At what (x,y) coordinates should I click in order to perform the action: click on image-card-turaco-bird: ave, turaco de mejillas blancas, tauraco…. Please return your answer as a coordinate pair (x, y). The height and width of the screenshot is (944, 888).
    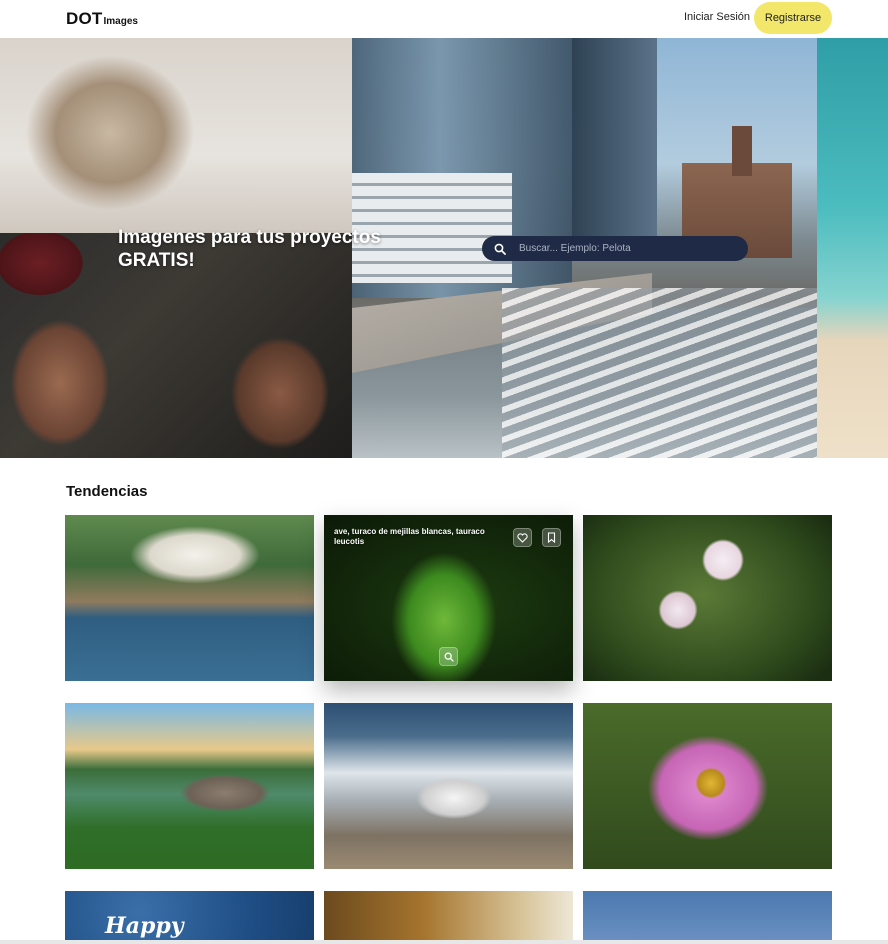
    Looking at the image, I should click on (448, 598).